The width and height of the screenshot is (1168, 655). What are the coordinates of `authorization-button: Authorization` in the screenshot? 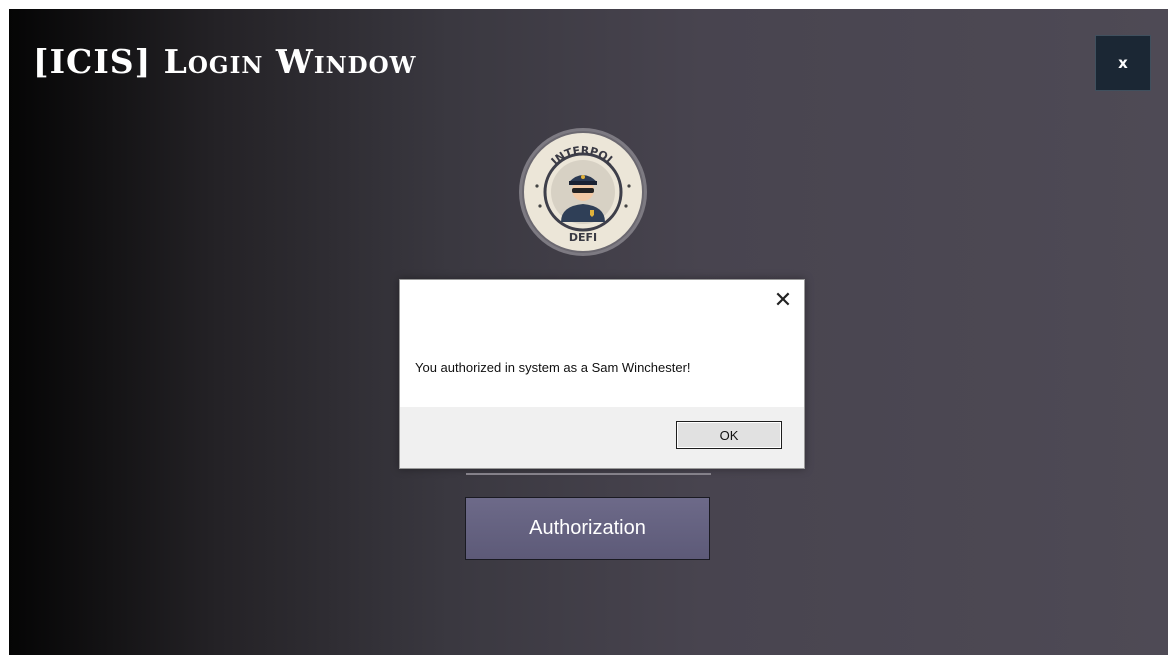 It's located at (587, 528).